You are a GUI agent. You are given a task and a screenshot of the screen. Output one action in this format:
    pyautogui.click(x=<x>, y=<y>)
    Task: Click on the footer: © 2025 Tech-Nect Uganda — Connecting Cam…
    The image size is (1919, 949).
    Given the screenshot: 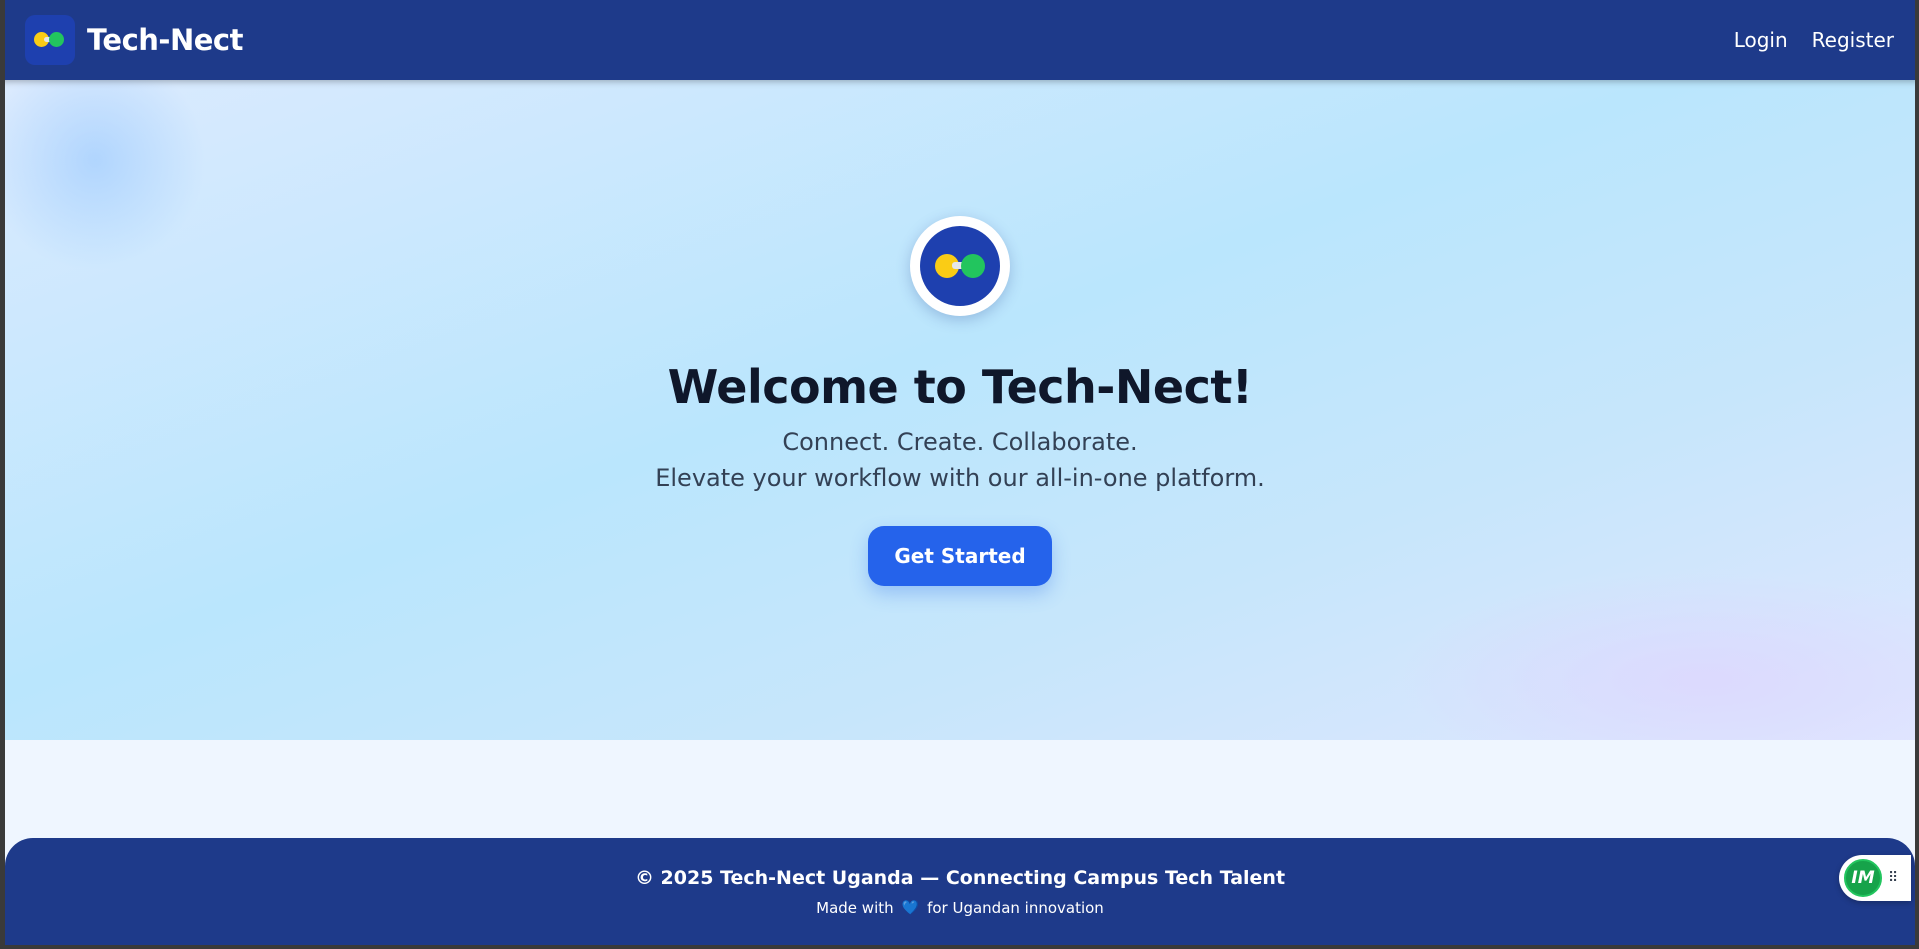 What is the action you would take?
    pyautogui.click(x=960, y=891)
    